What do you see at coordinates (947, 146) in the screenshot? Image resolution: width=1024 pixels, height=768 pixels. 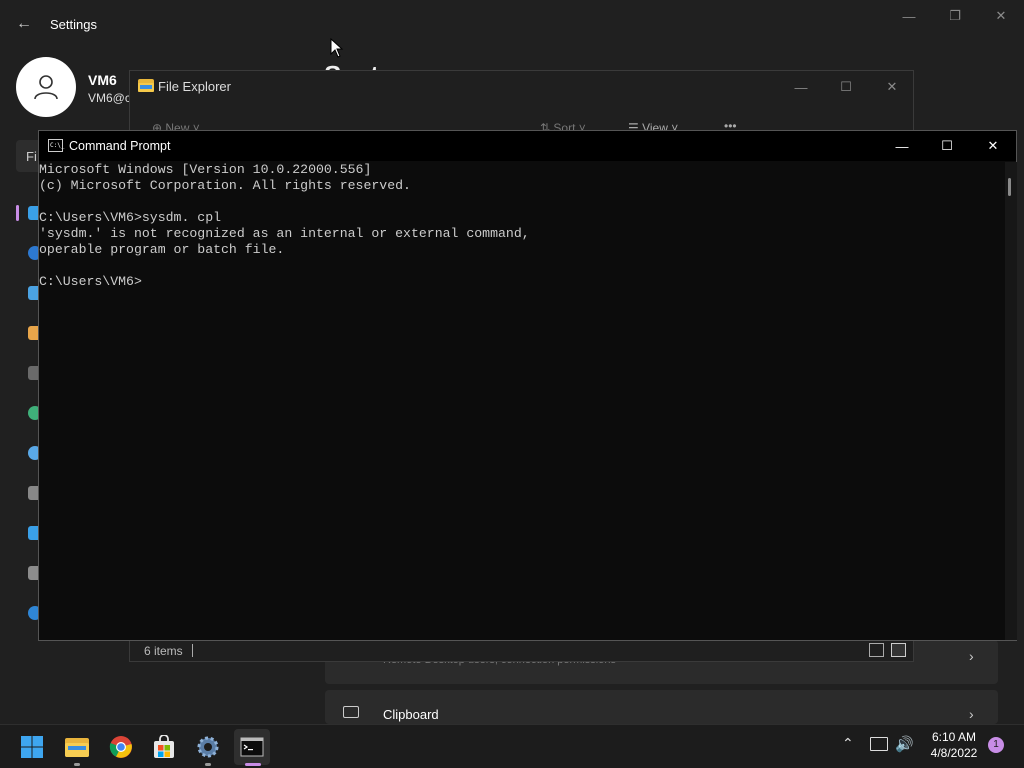 I see `cmd-maximize-button: ☐` at bounding box center [947, 146].